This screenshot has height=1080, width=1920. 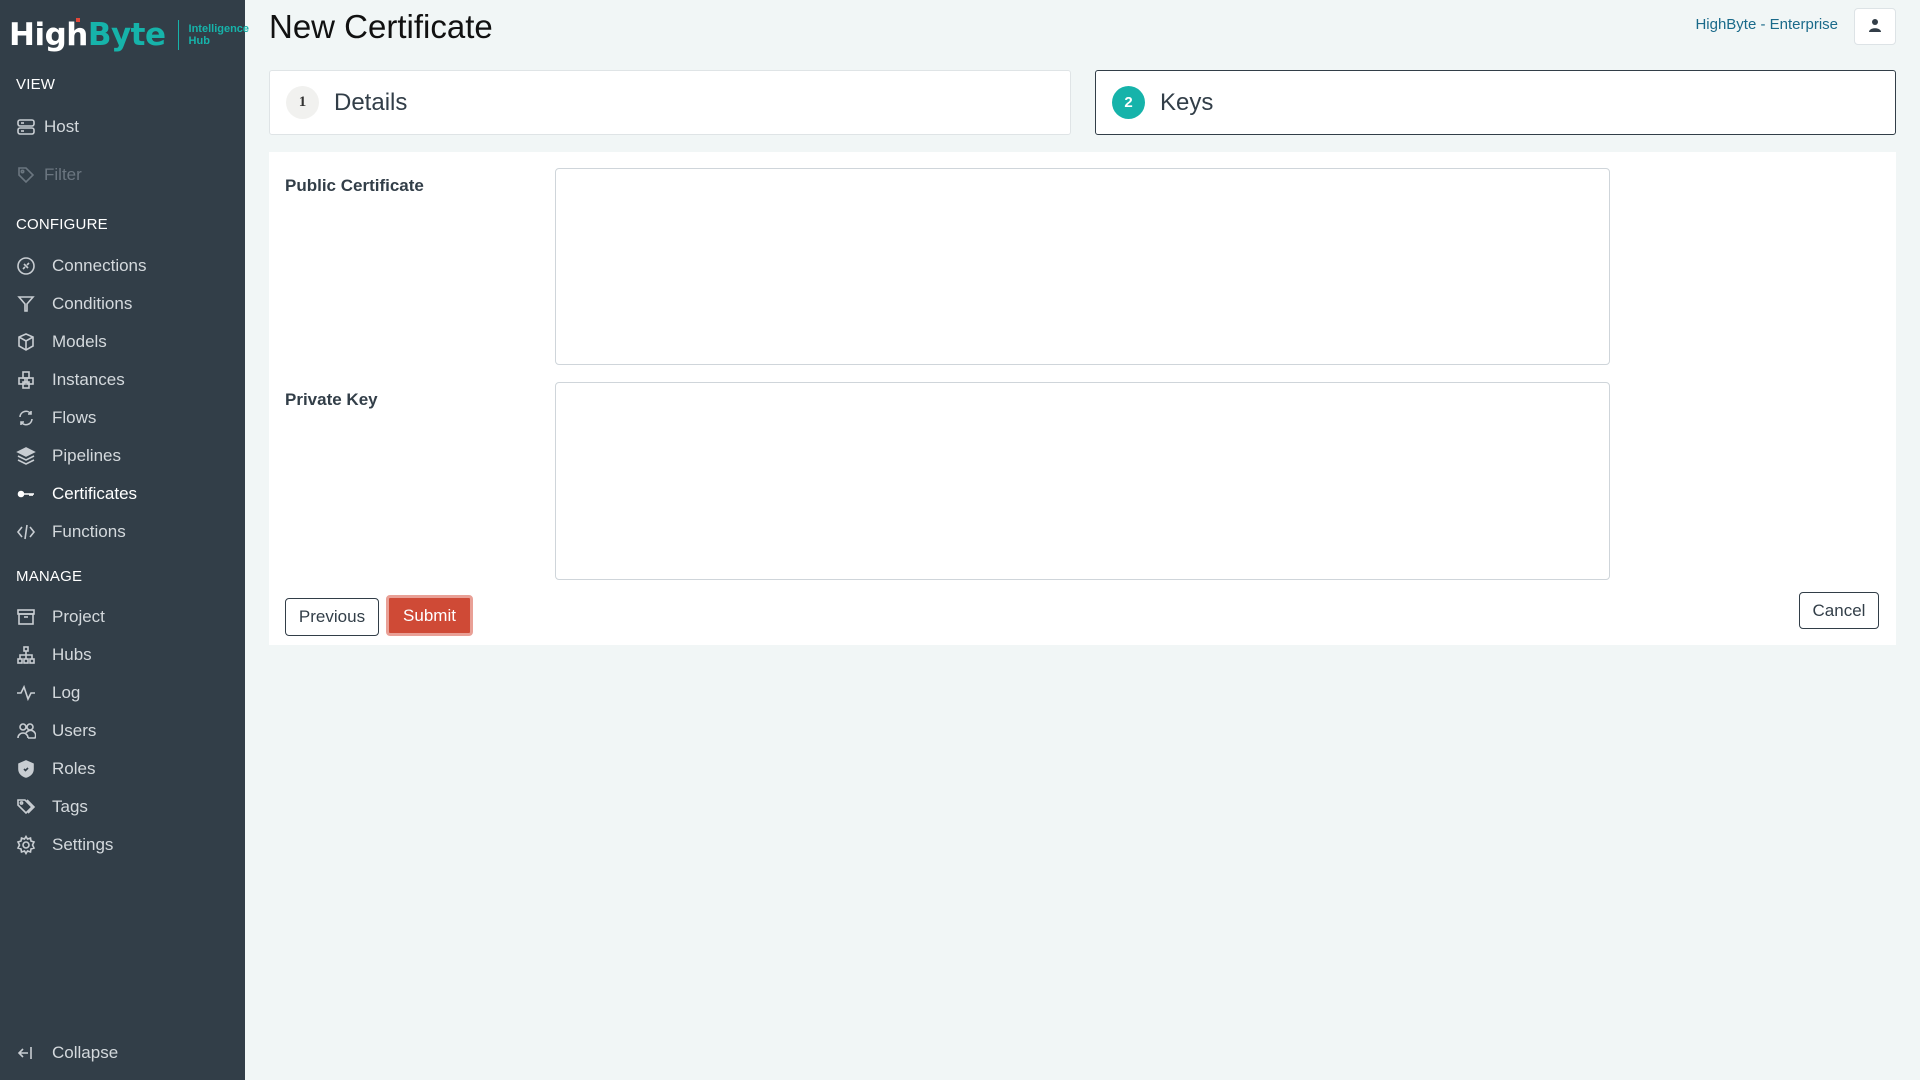 What do you see at coordinates (670, 102) in the screenshot?
I see `step-details: 1 Details` at bounding box center [670, 102].